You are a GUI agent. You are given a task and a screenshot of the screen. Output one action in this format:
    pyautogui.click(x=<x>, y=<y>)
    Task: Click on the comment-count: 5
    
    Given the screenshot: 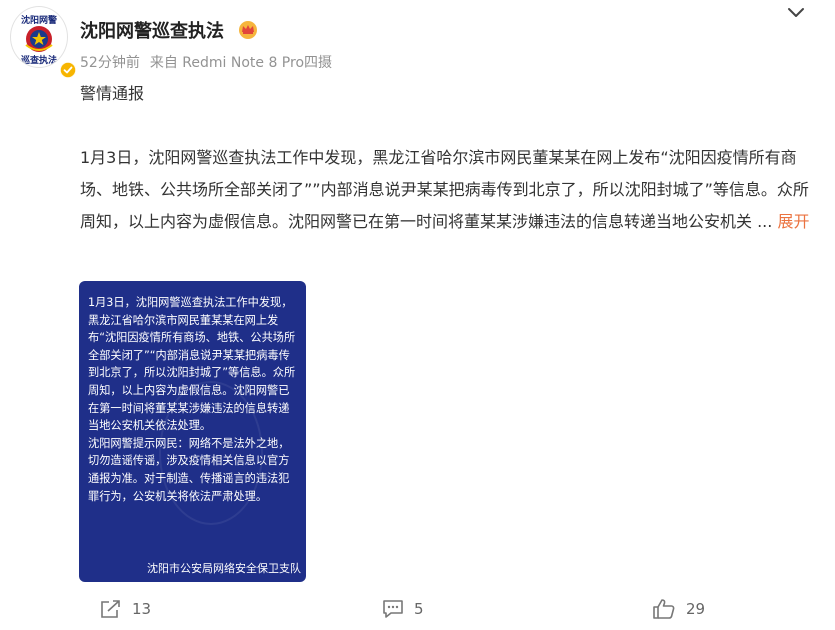 What is the action you would take?
    pyautogui.click(x=419, y=609)
    